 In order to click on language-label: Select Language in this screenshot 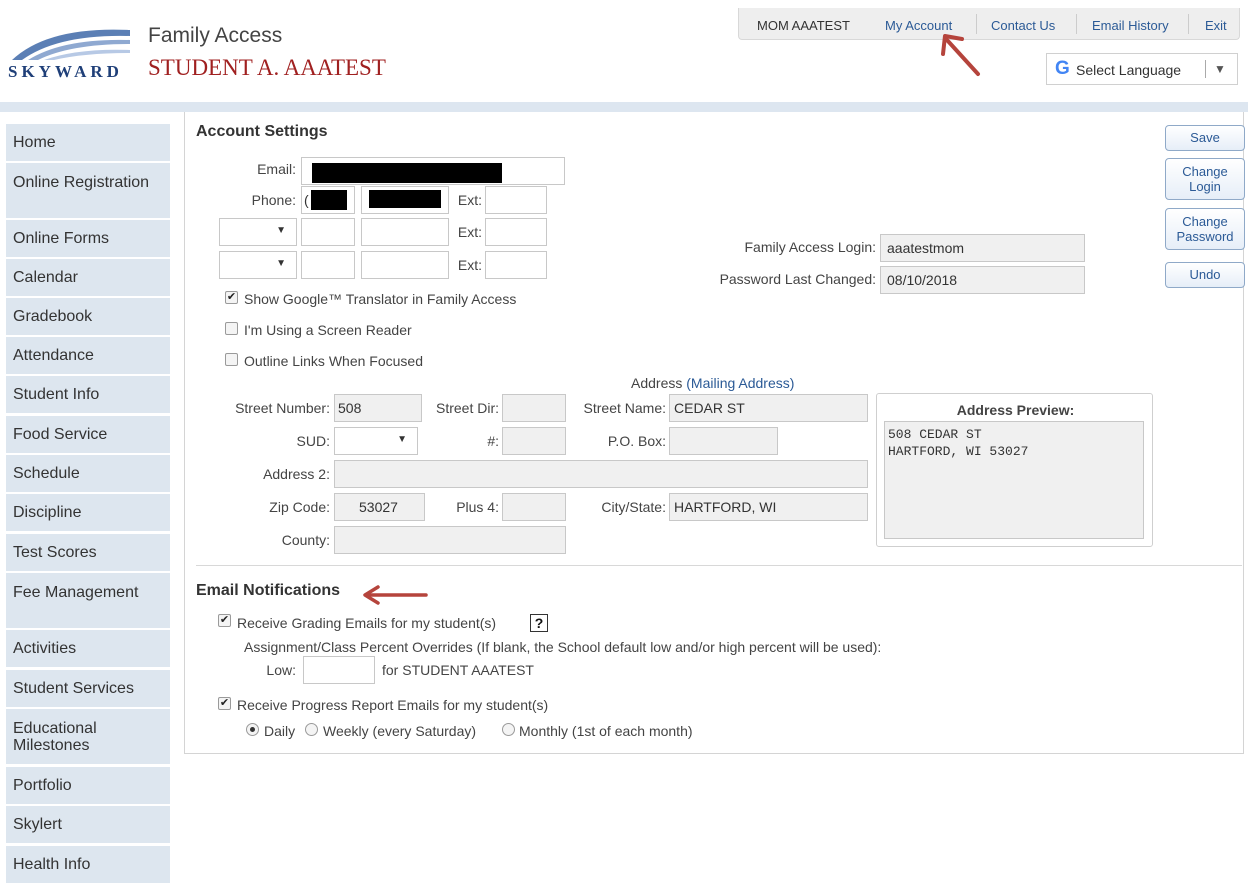, I will do `click(1129, 70)`.